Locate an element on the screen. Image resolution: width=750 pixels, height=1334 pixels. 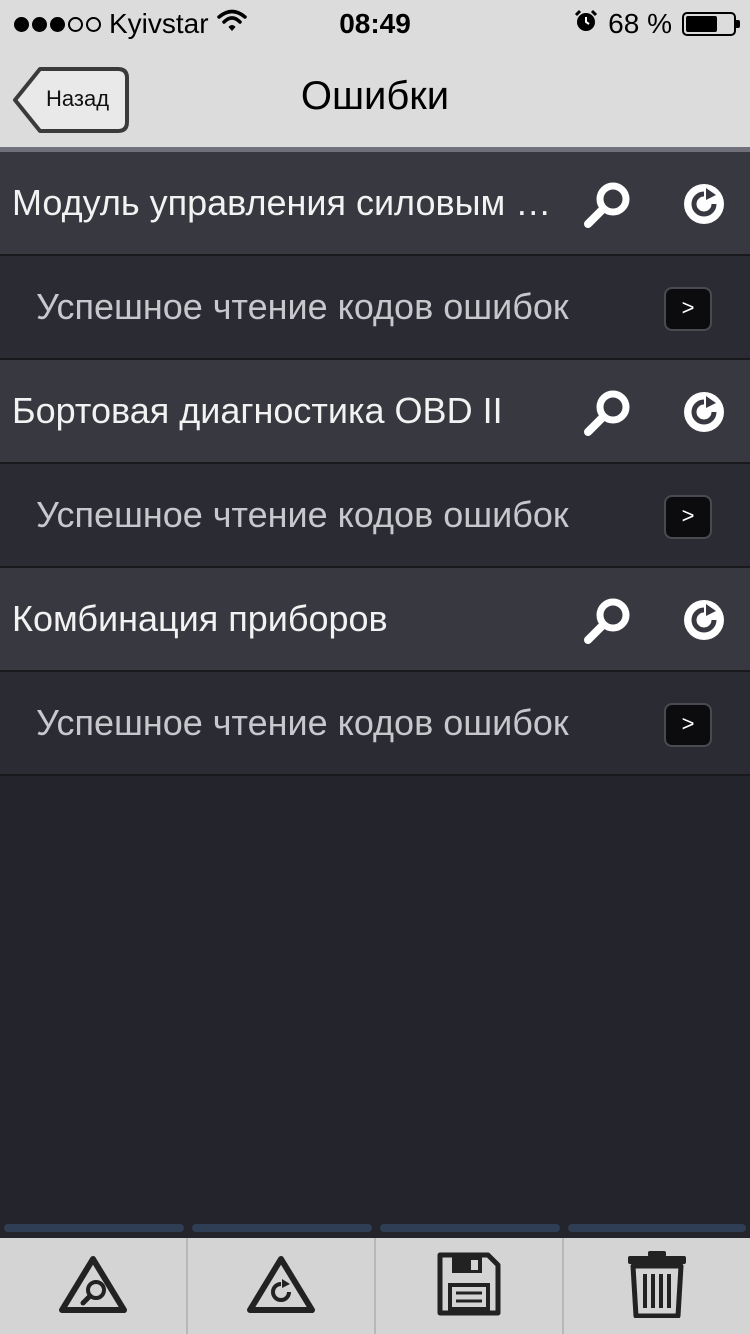
page-title: Ошибки is located at coordinates (375, 96).